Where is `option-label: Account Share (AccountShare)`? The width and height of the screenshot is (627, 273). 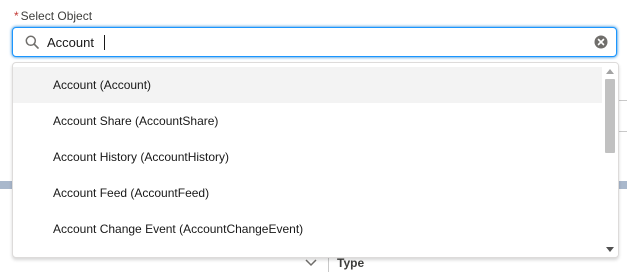 option-label: Account Share (AccountShare) is located at coordinates (136, 121).